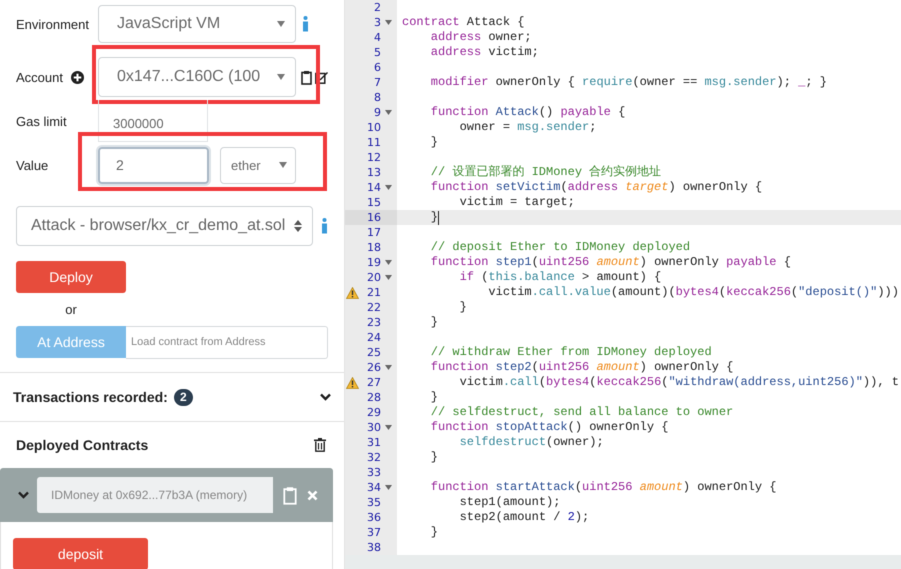 This screenshot has height=569, width=901. Describe the element at coordinates (373, 157) in the screenshot. I see `line-number: 12` at that location.